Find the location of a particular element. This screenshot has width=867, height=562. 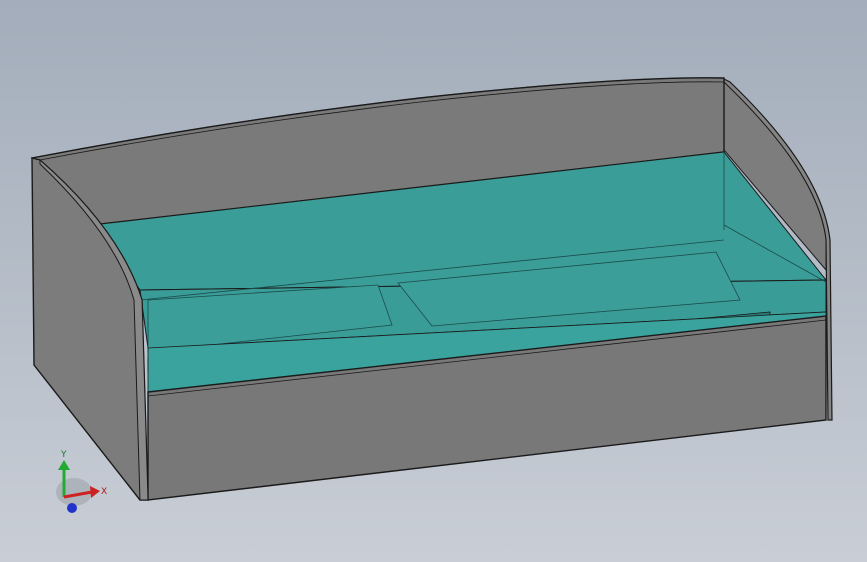

triad-x-label: X is located at coordinates (104, 492).